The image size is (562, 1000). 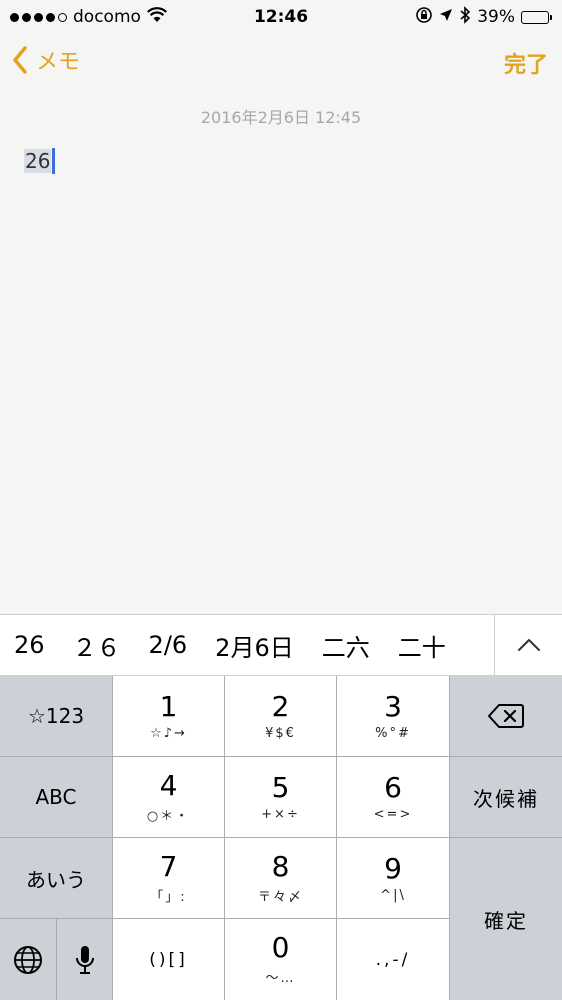 I want to click on expand-candidates-button, so click(x=528, y=645).